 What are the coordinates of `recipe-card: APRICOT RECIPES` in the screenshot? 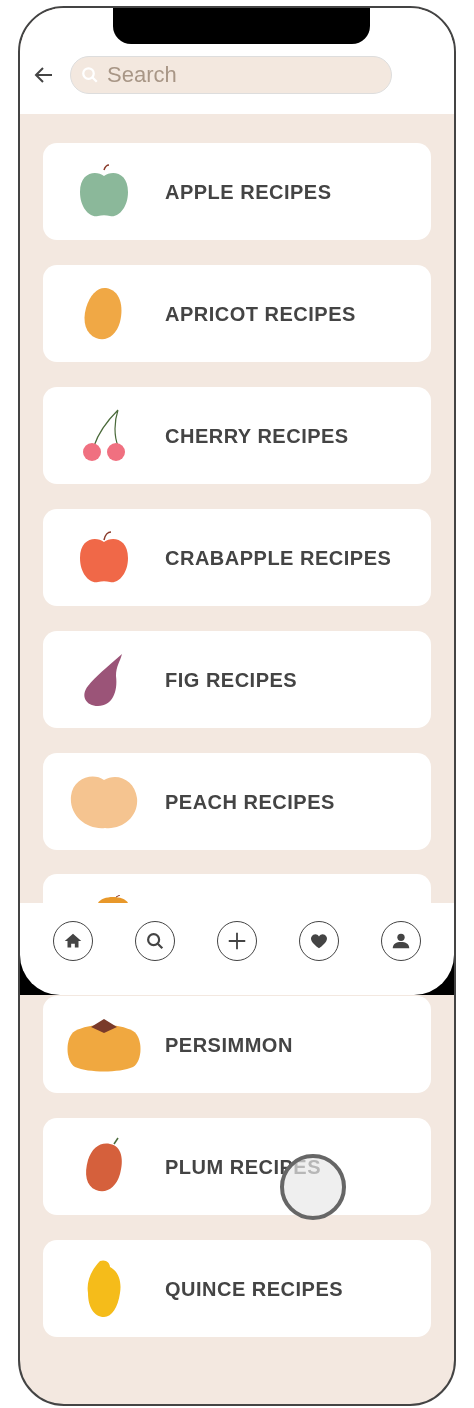 It's located at (237, 313).